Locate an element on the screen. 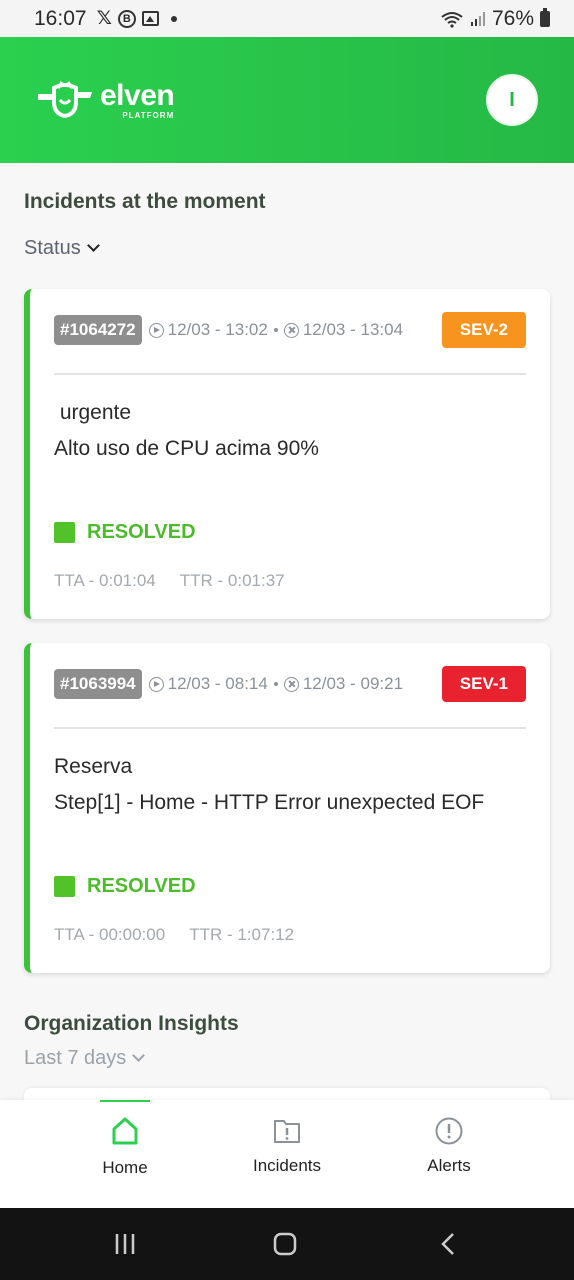 The width and height of the screenshot is (574, 1280). system-navigation-bar is located at coordinates (287, 1244).